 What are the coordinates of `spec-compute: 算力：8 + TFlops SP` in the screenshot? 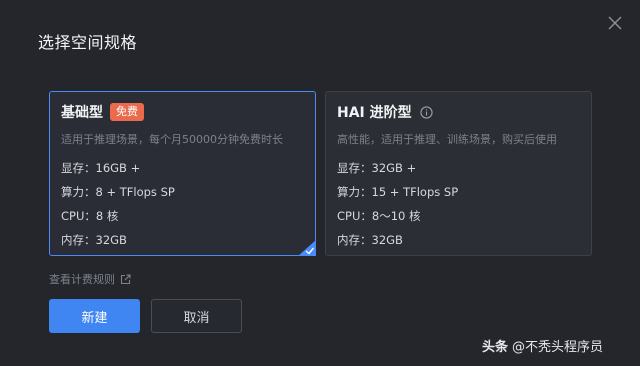 It's located at (118, 192).